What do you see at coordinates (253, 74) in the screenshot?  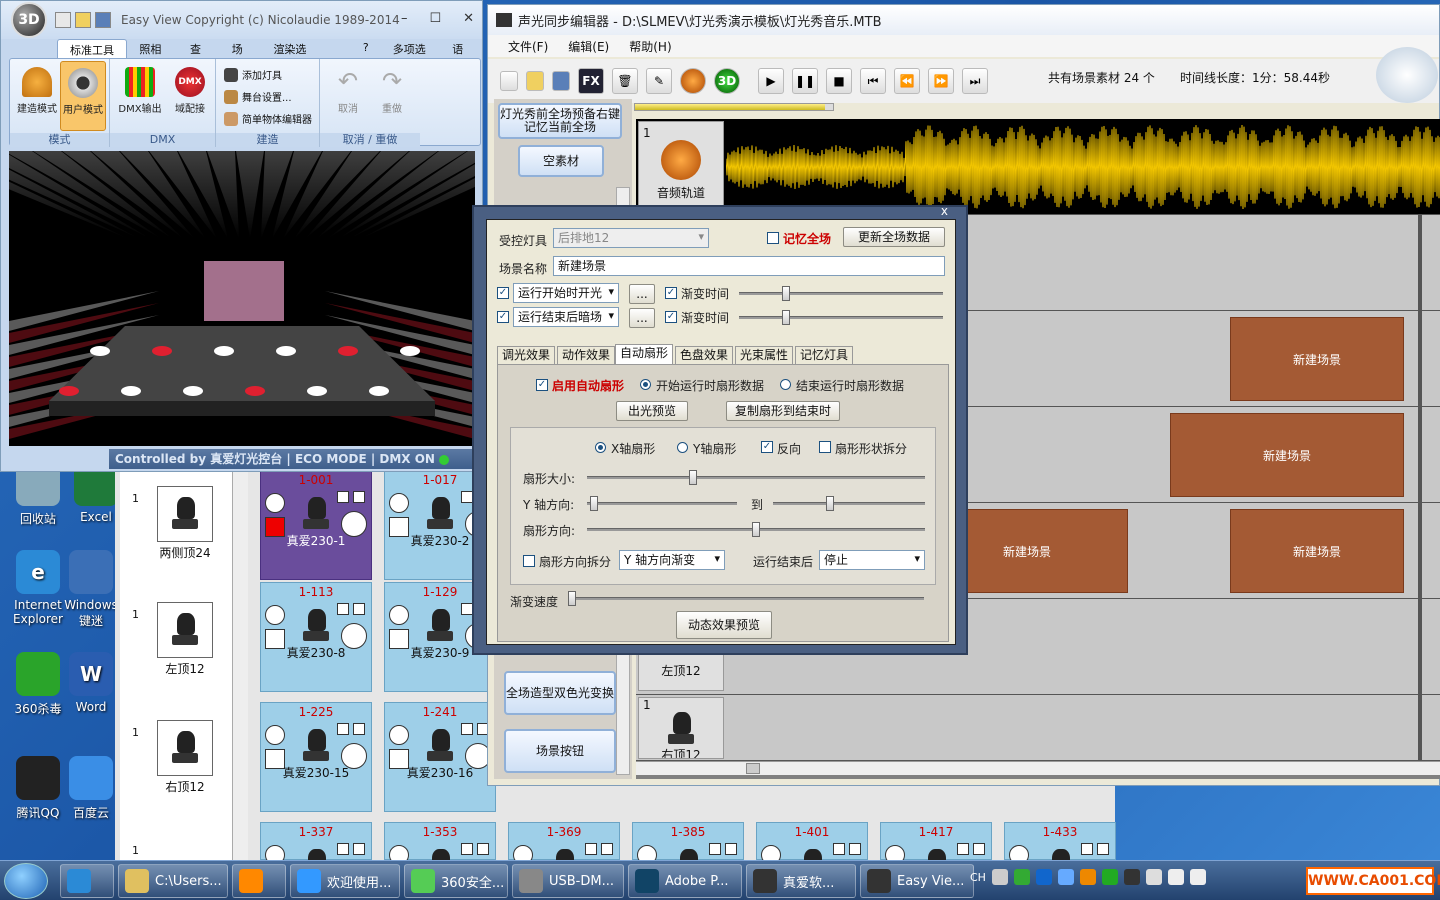 I see `add-lamp-button: 添加灯具` at bounding box center [253, 74].